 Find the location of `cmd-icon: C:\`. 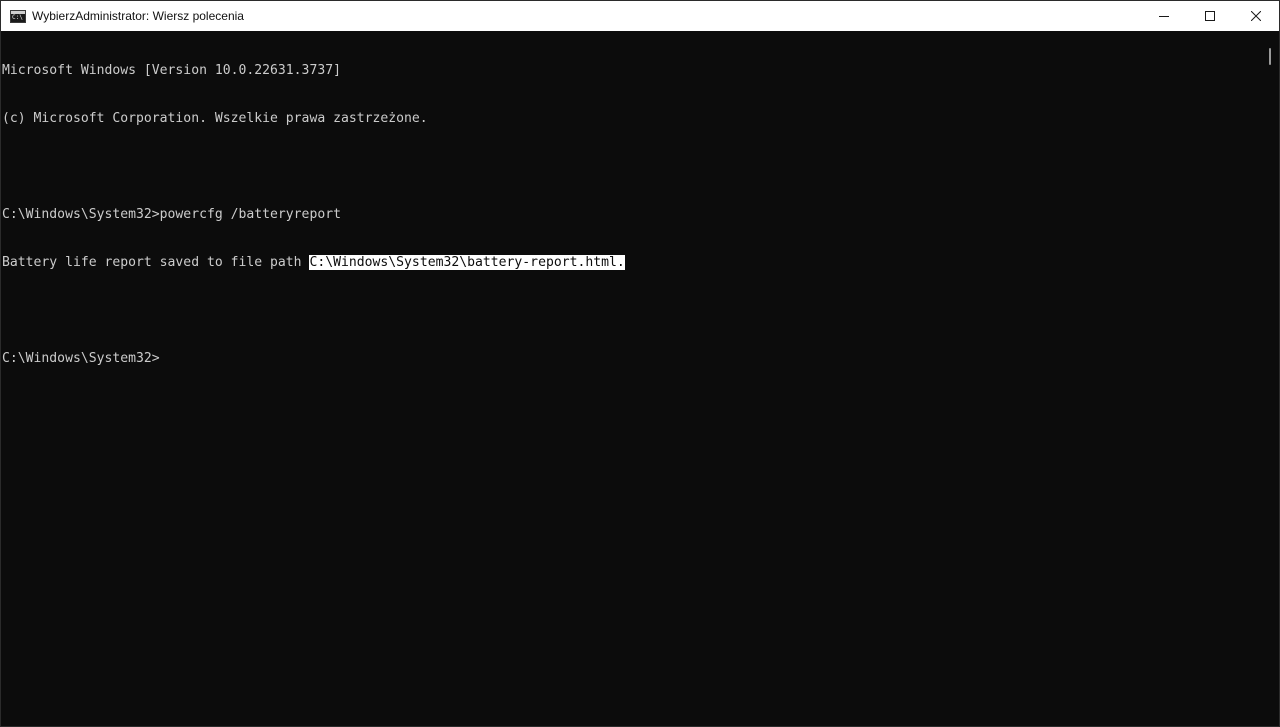

cmd-icon: C:\ is located at coordinates (18, 16).